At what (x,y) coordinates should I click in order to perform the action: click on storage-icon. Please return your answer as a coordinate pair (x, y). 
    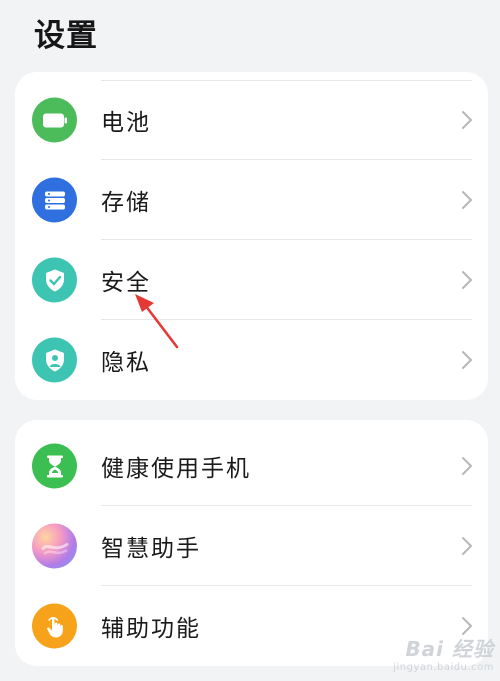
    Looking at the image, I should click on (54, 200).